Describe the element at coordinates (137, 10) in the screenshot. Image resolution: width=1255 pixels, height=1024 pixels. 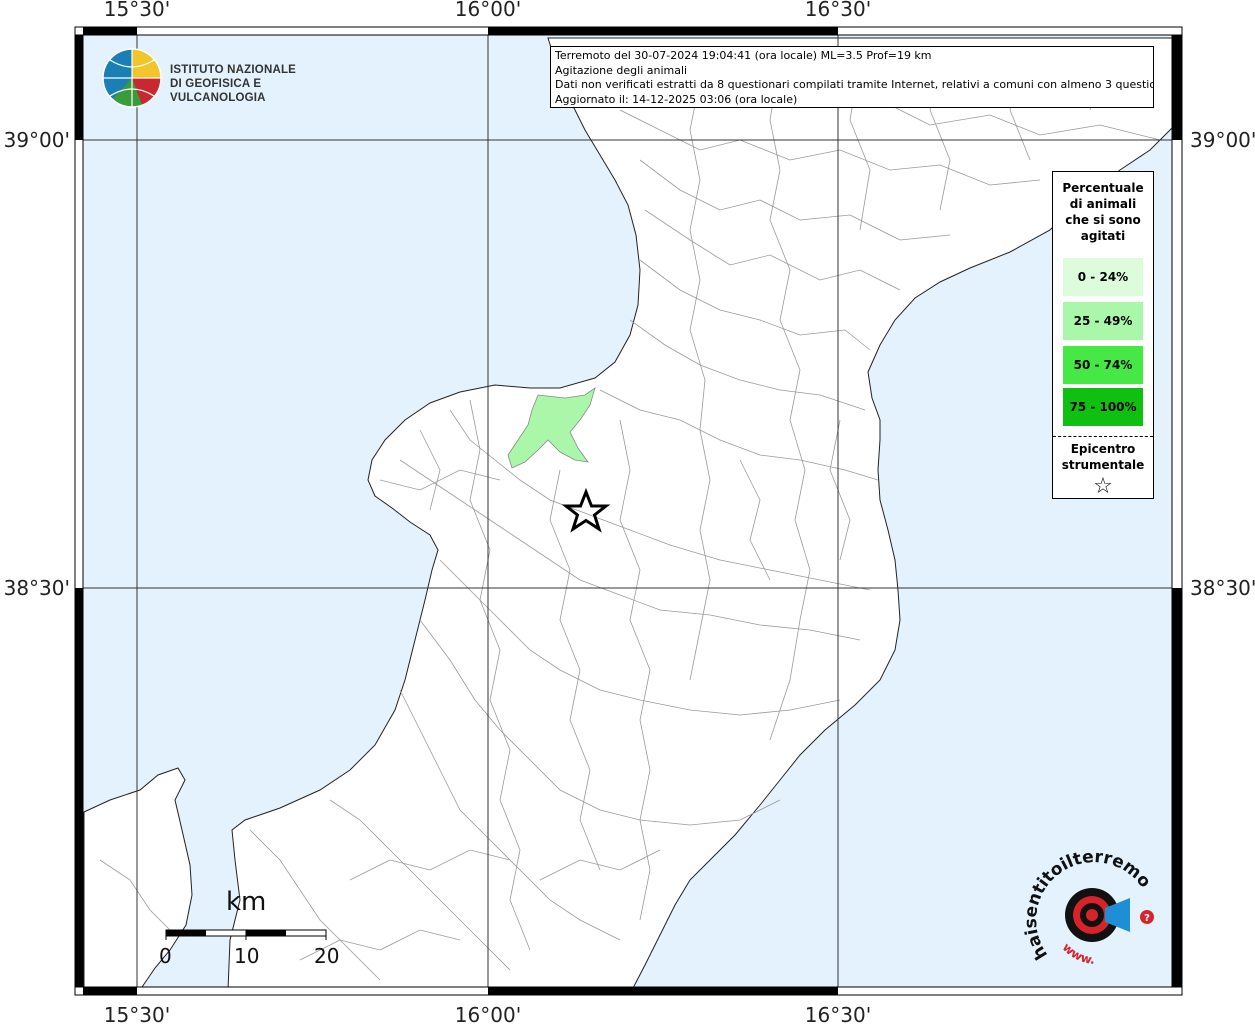
I see `lon-label-top-1: 15°30'` at that location.